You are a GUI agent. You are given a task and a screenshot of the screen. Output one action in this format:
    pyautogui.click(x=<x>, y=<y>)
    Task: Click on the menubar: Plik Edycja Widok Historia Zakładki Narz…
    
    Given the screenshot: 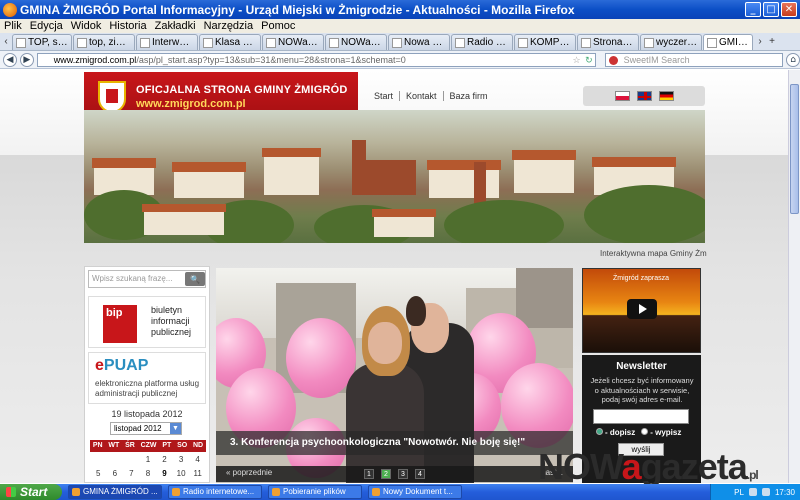 What is the action you would take?
    pyautogui.click(x=400, y=26)
    